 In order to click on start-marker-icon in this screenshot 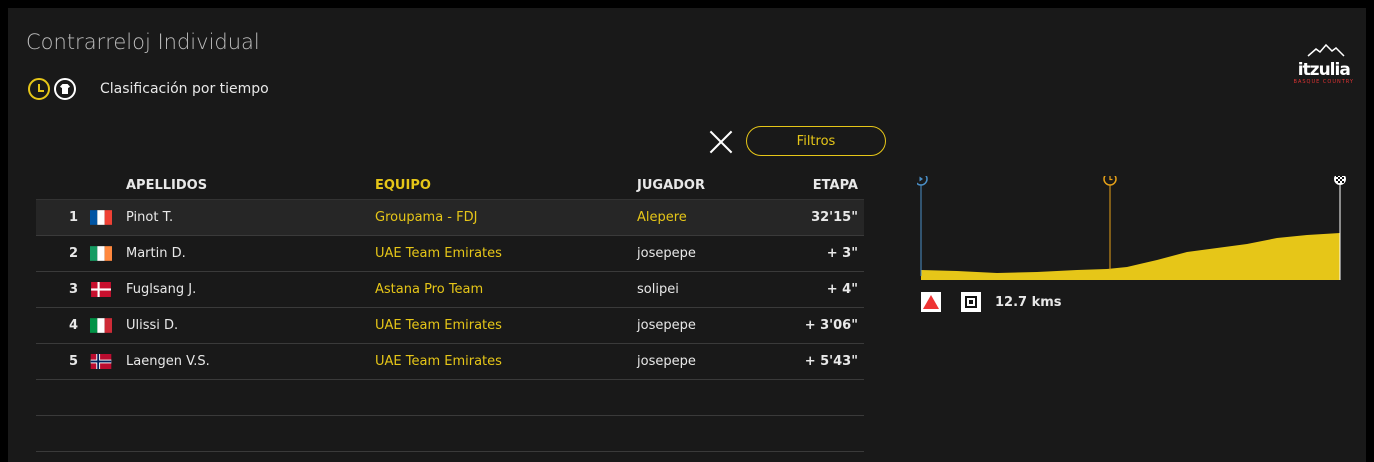, I will do `click(922, 181)`.